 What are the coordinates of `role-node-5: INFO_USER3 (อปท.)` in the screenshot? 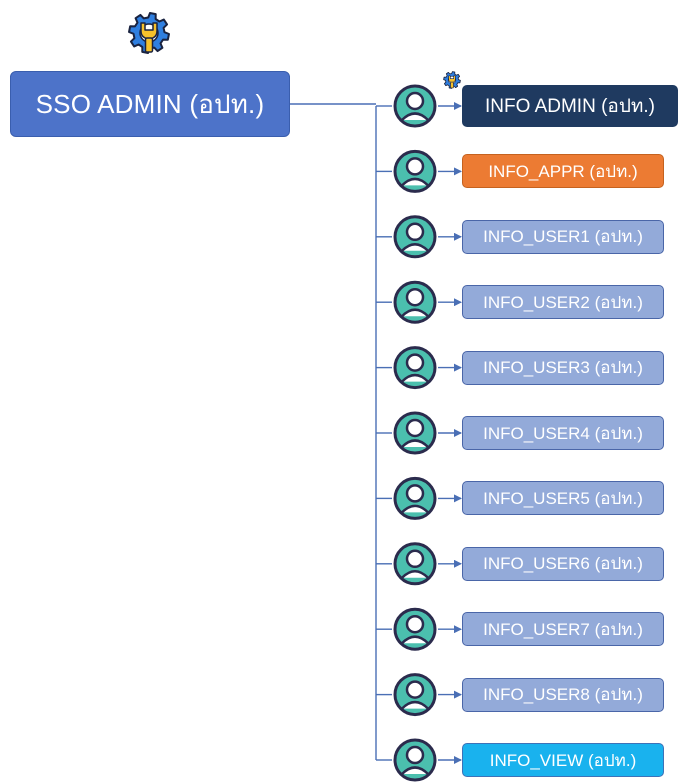 It's located at (563, 367).